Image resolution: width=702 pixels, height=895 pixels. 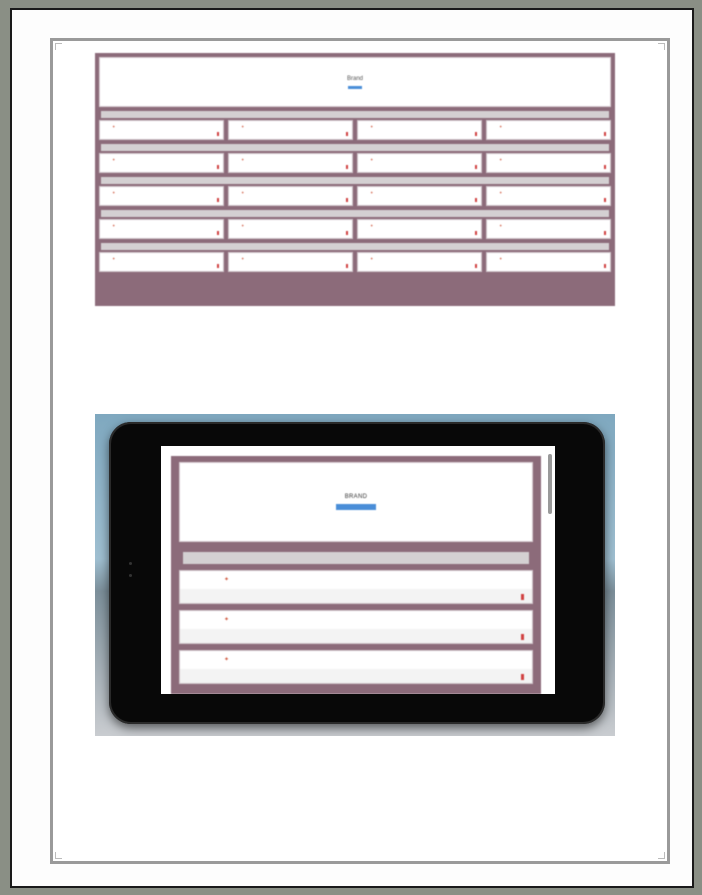 What do you see at coordinates (356, 558) in the screenshot?
I see `tablet-section-header` at bounding box center [356, 558].